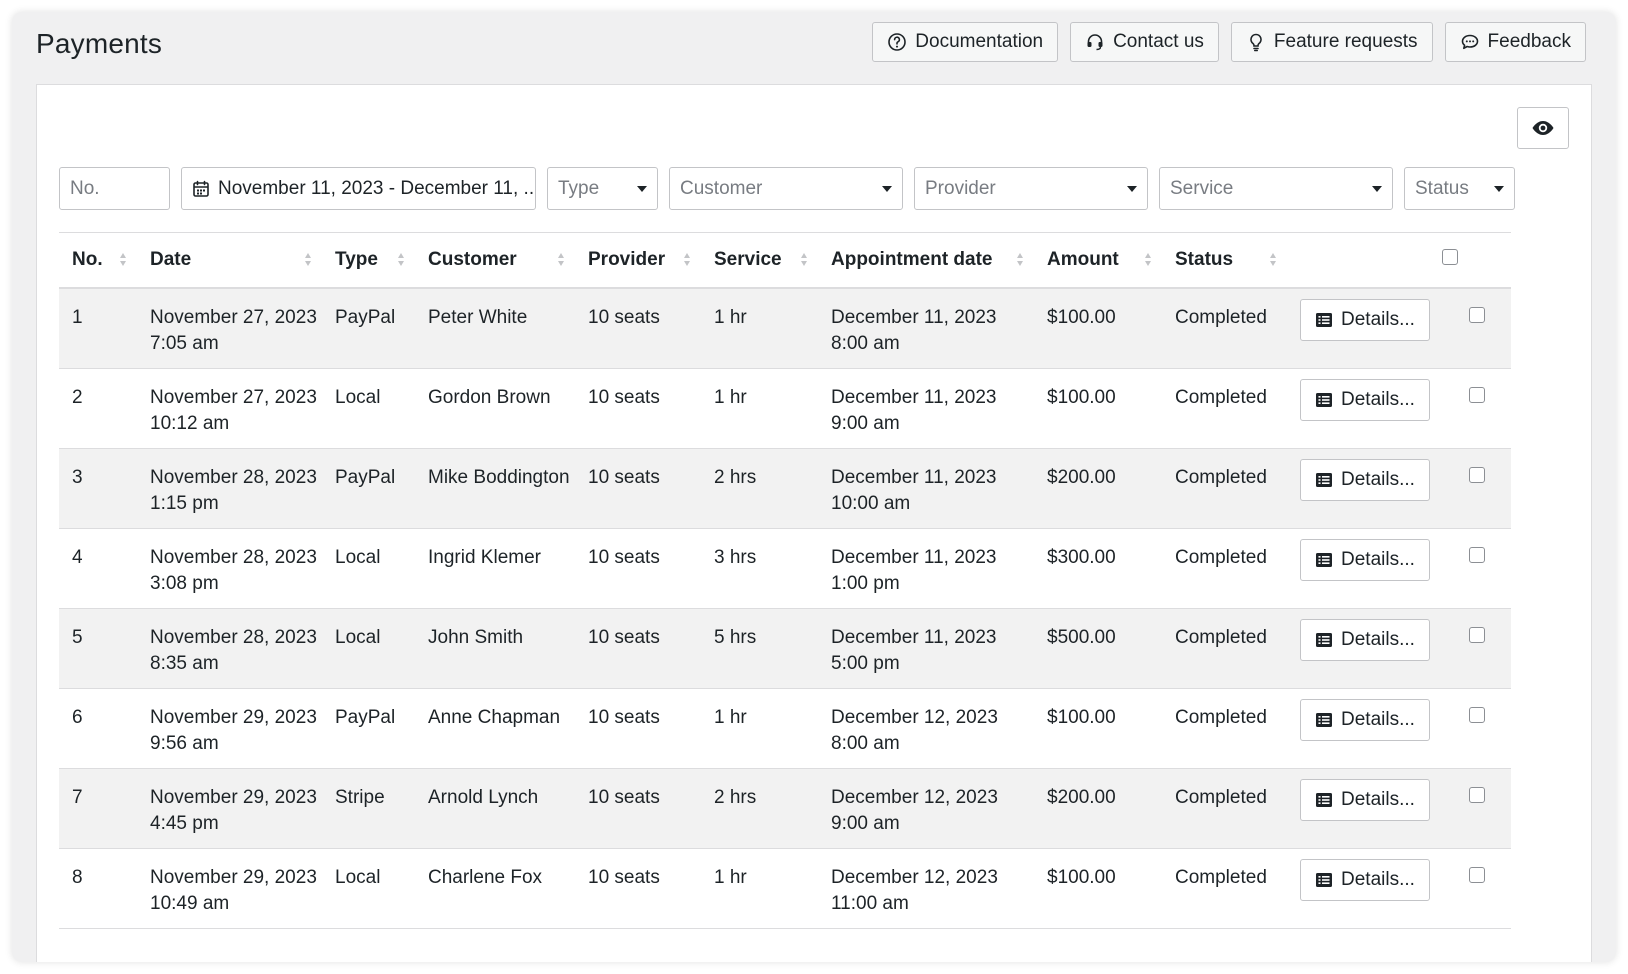 The height and width of the screenshot is (974, 1628). Describe the element at coordinates (926, 888) in the screenshot. I see `cell-appointment-date: December 12, 2023 11:00 am` at that location.